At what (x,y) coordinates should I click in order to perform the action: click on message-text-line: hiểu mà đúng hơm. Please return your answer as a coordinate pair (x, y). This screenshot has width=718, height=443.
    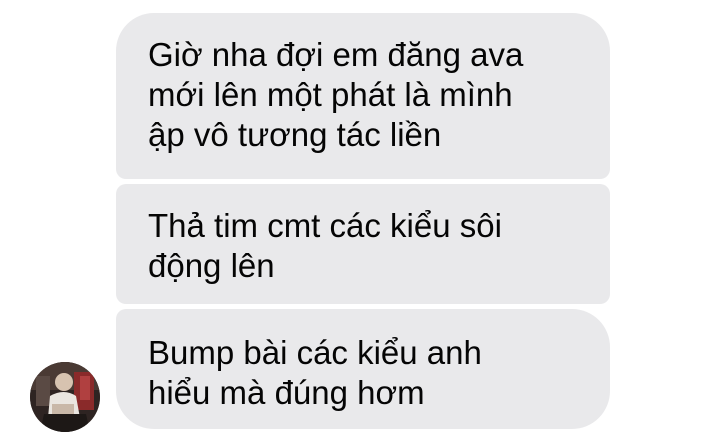
    Looking at the image, I should click on (286, 392).